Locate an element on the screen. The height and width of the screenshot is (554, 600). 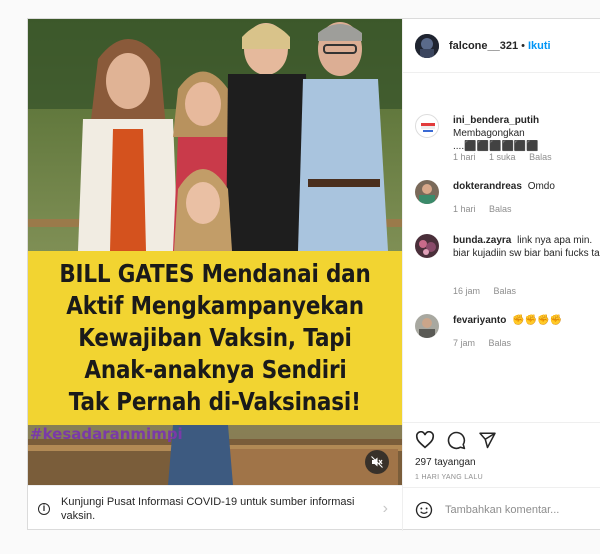
add-comment-bar is located at coordinates (501, 509).